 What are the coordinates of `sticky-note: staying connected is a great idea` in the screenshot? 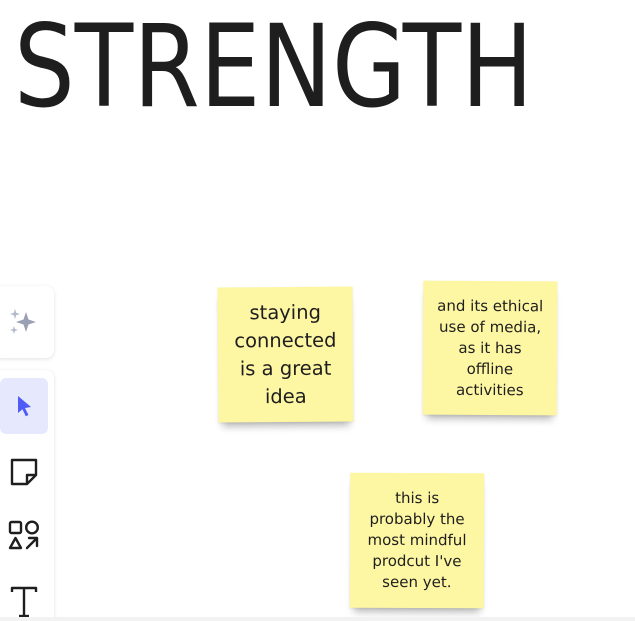 It's located at (285, 354).